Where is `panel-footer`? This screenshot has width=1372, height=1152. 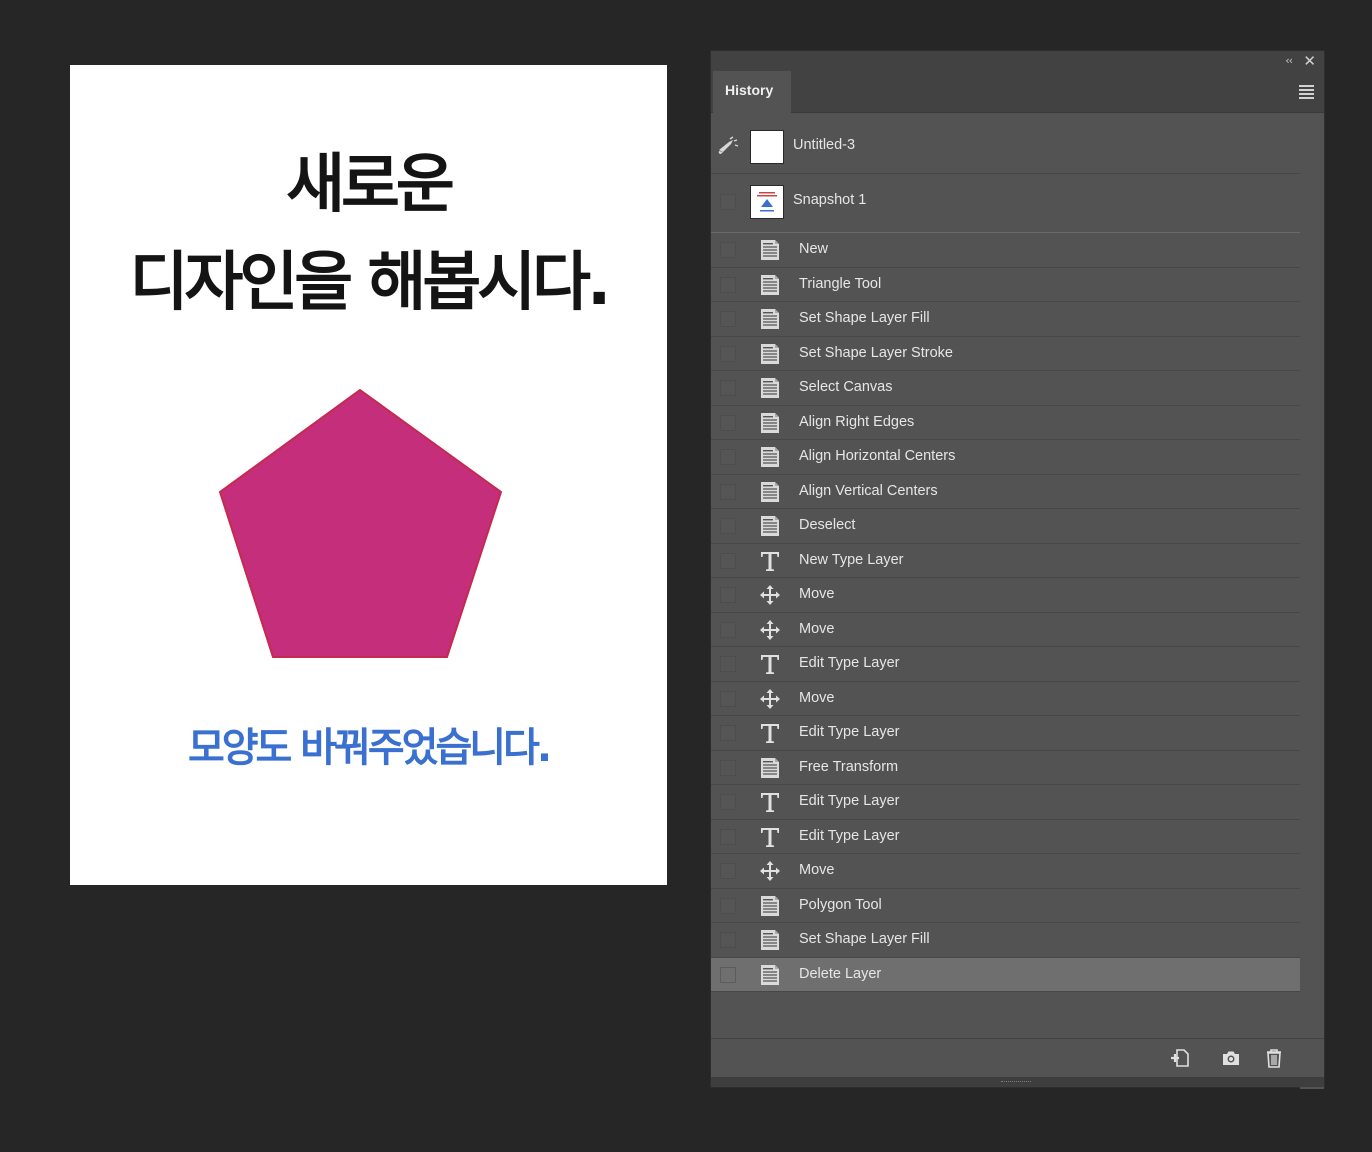 panel-footer is located at coordinates (1017, 1057).